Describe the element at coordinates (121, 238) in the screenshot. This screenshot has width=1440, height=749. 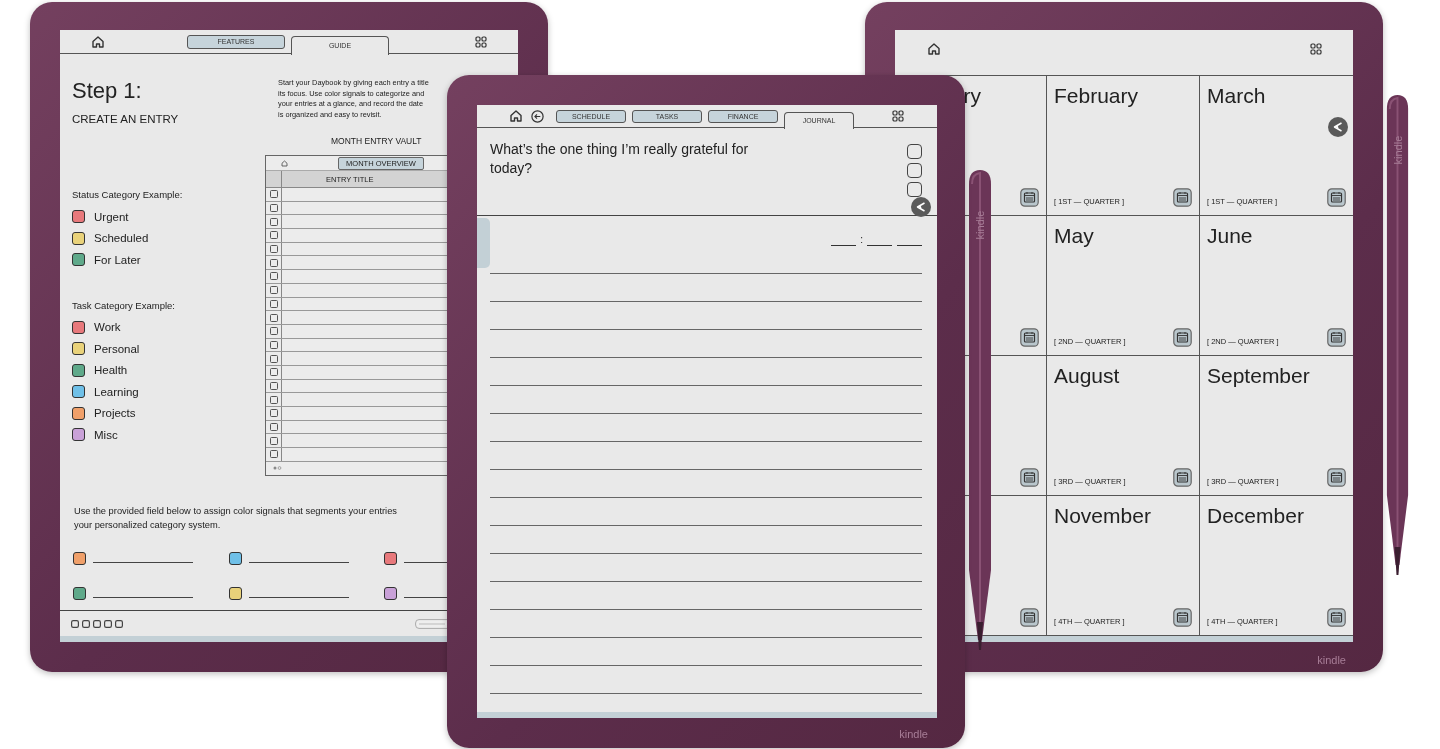
I see `category-label: Scheduled` at that location.